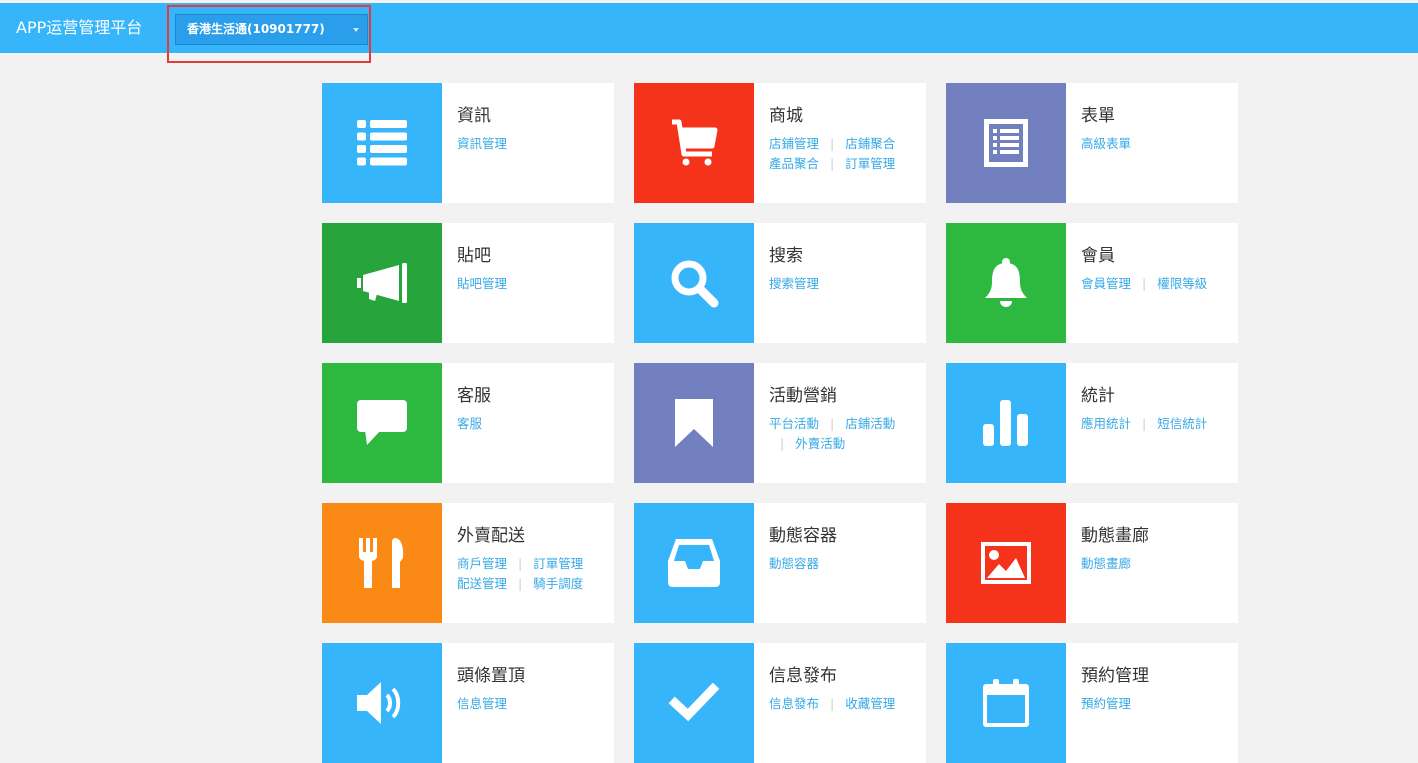 This screenshot has width=1418, height=763. I want to click on module-links: 會員管理 | 權限等級, so click(1156, 284).